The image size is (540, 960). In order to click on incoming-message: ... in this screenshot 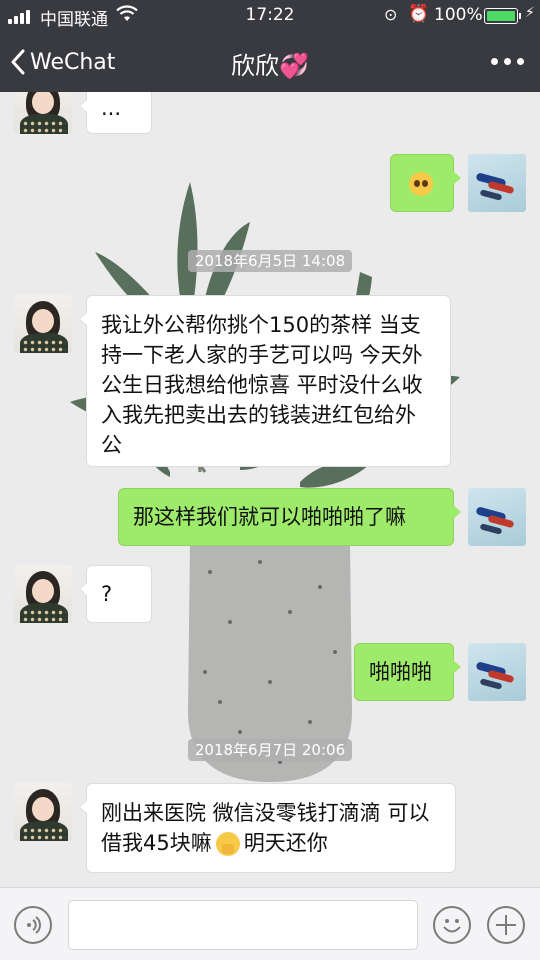, I will do `click(115, 113)`.